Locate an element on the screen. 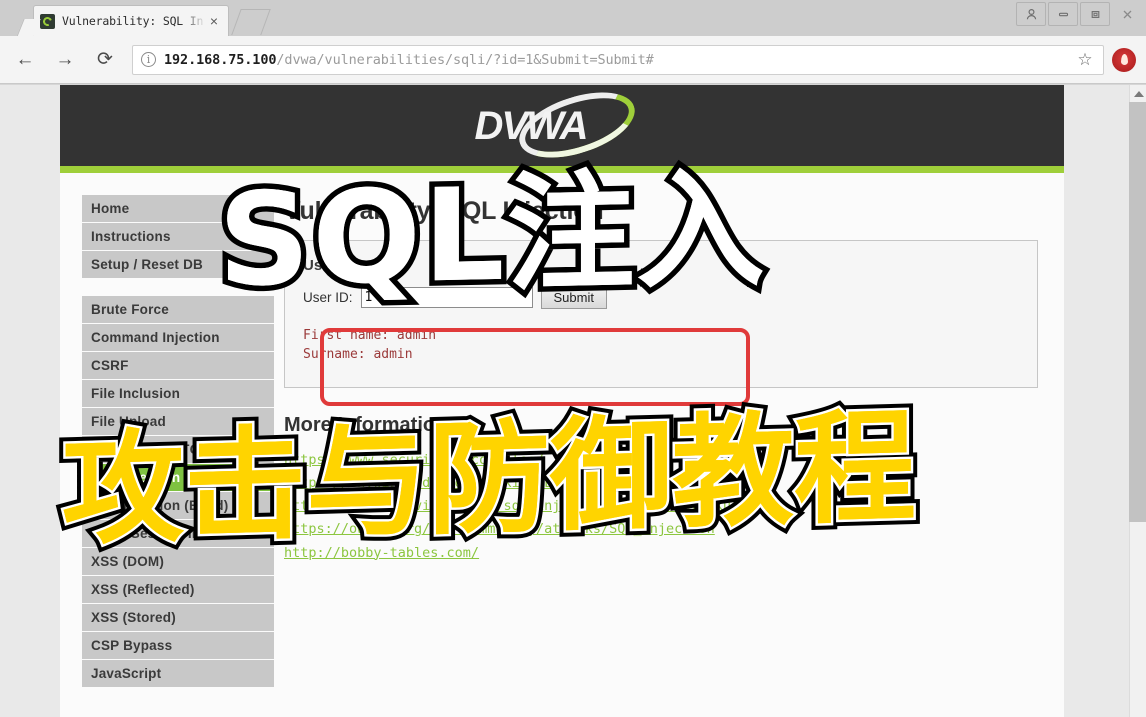  sidebar-item-instructions: Instructions is located at coordinates (178, 237).